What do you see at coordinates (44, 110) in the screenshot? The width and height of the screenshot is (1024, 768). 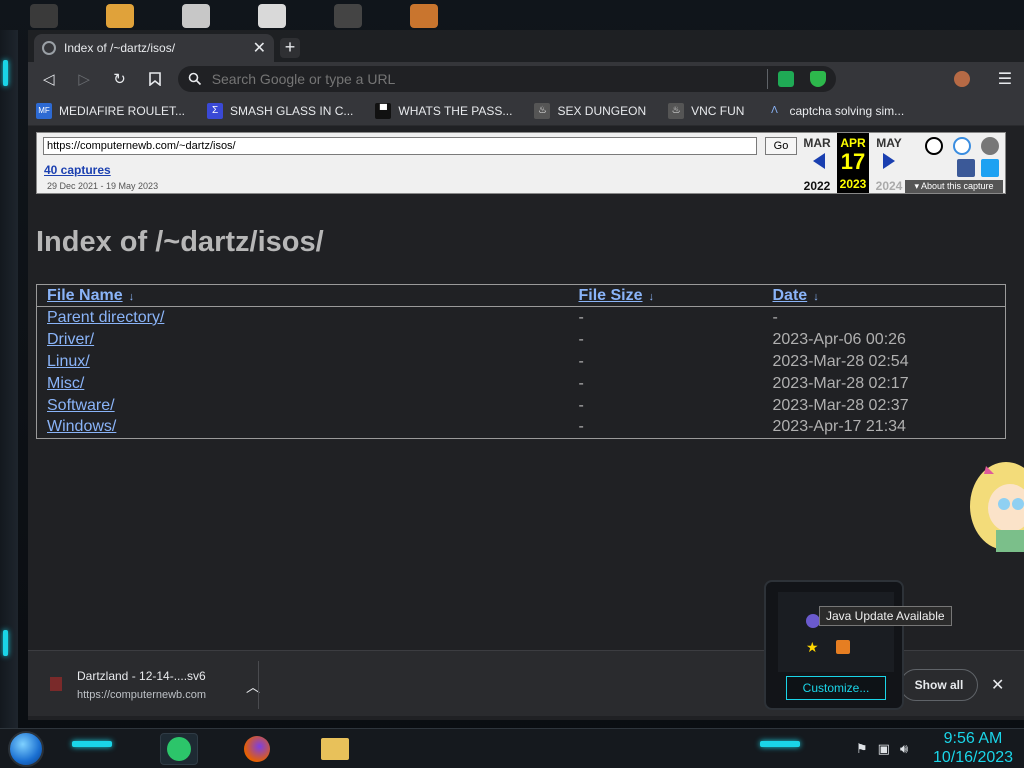 I see `mediafire-icon: MF` at bounding box center [44, 110].